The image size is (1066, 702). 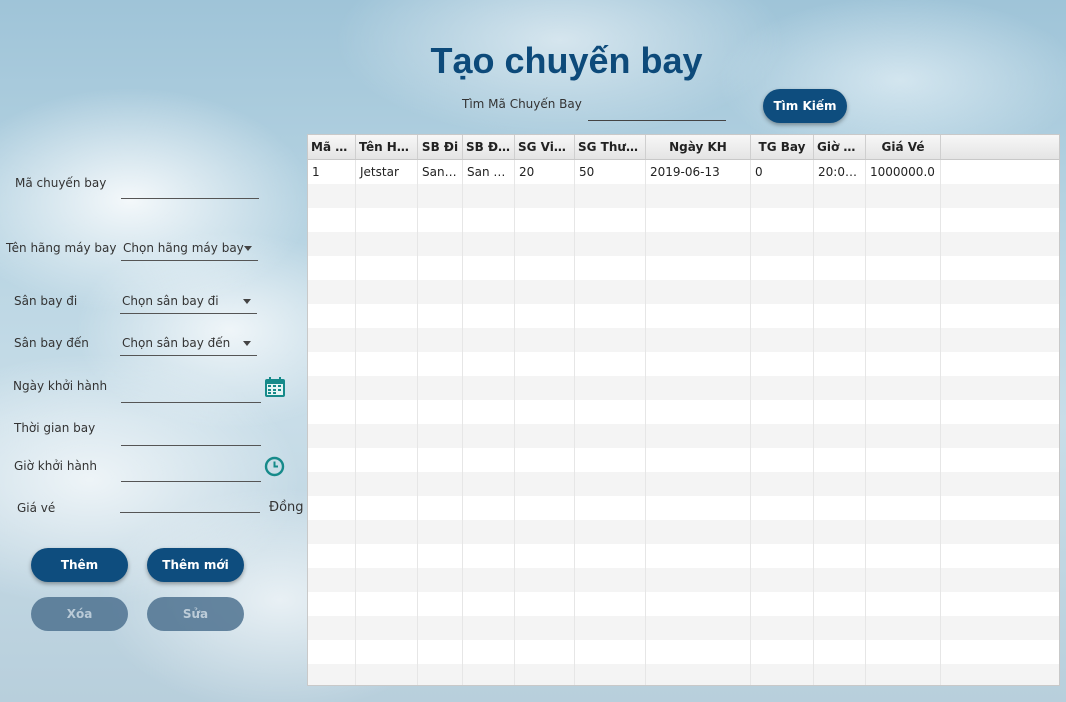 What do you see at coordinates (489, 147) in the screenshot?
I see `column-header: SB Đến` at bounding box center [489, 147].